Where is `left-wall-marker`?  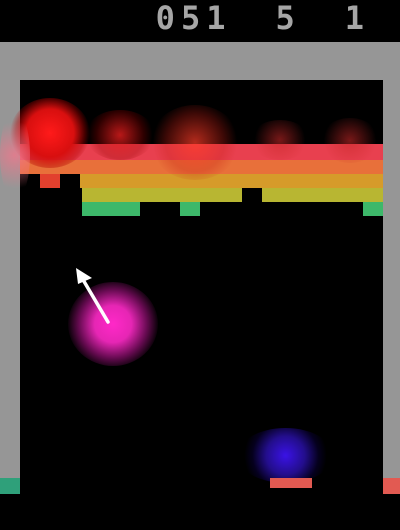
left-wall-marker is located at coordinates (10, 486).